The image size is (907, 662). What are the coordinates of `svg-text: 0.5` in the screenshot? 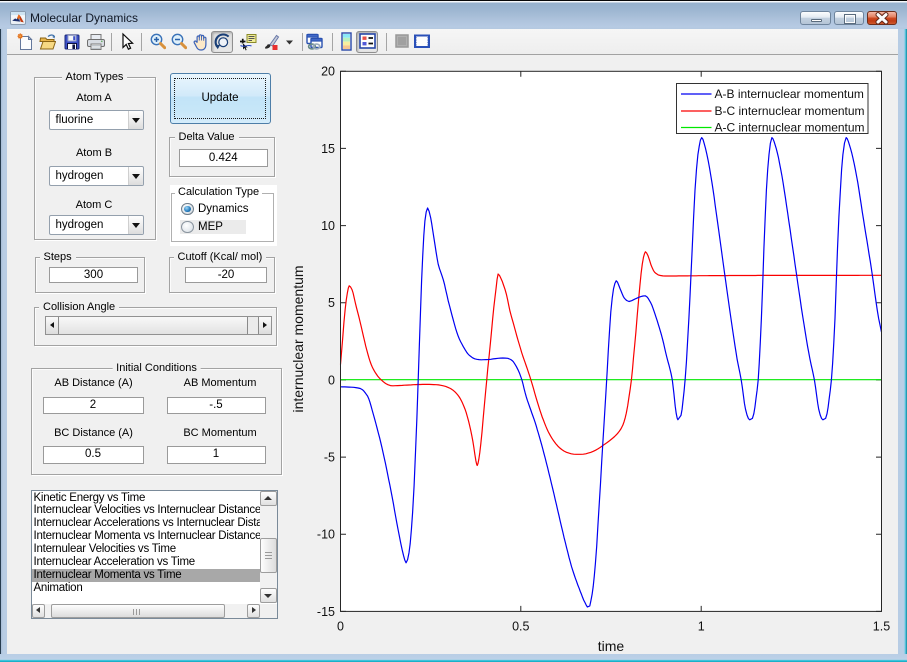 It's located at (520, 627).